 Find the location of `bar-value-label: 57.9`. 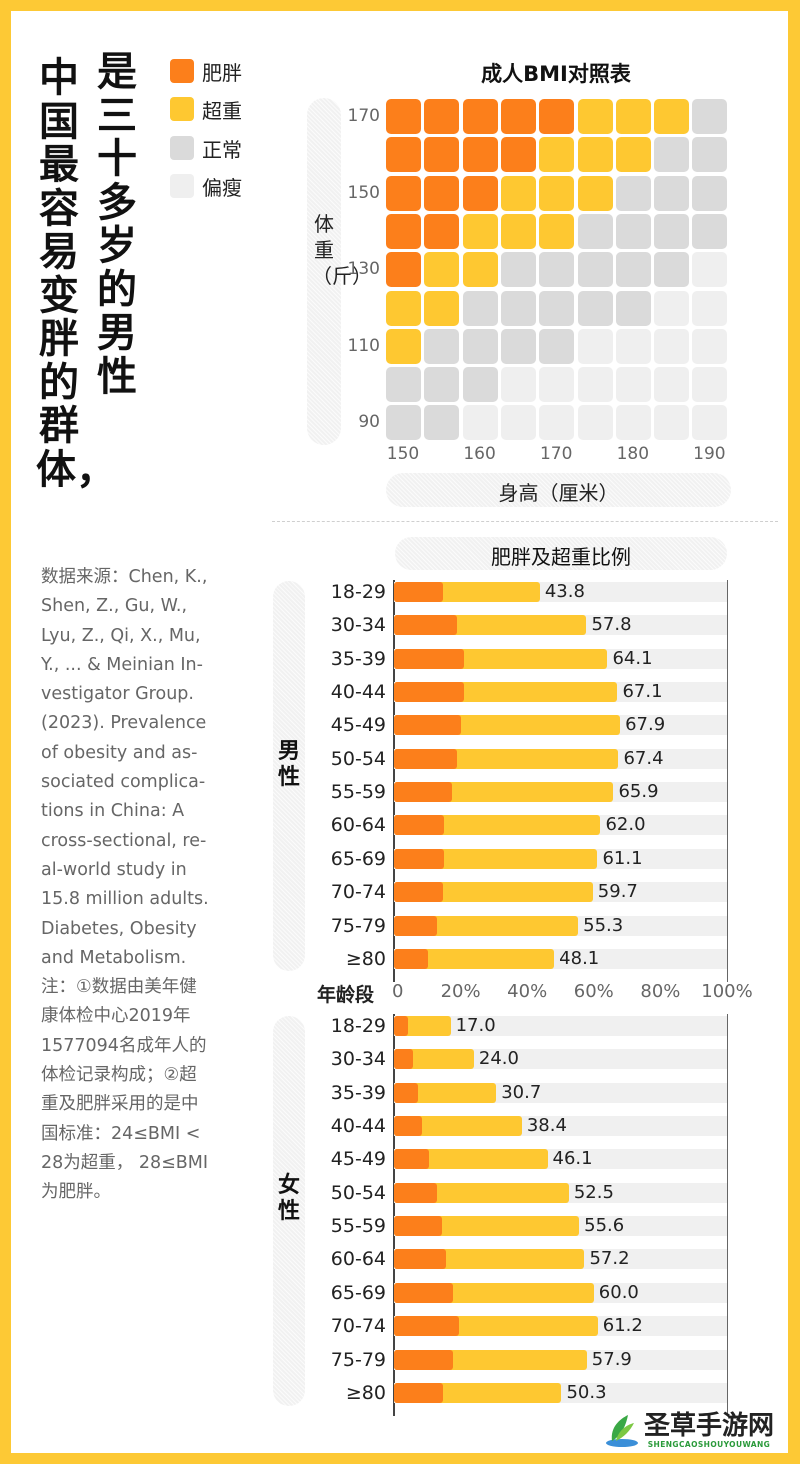

bar-value-label: 57.9 is located at coordinates (611, 1359).